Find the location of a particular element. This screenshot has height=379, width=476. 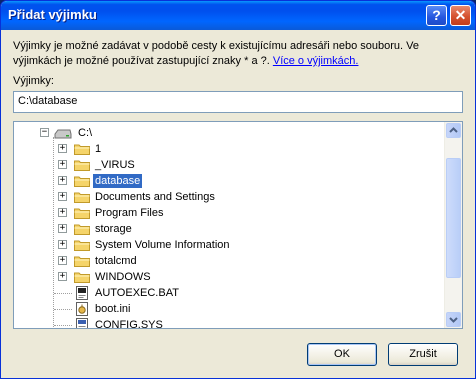

collapse-icon: − is located at coordinates (44, 132).